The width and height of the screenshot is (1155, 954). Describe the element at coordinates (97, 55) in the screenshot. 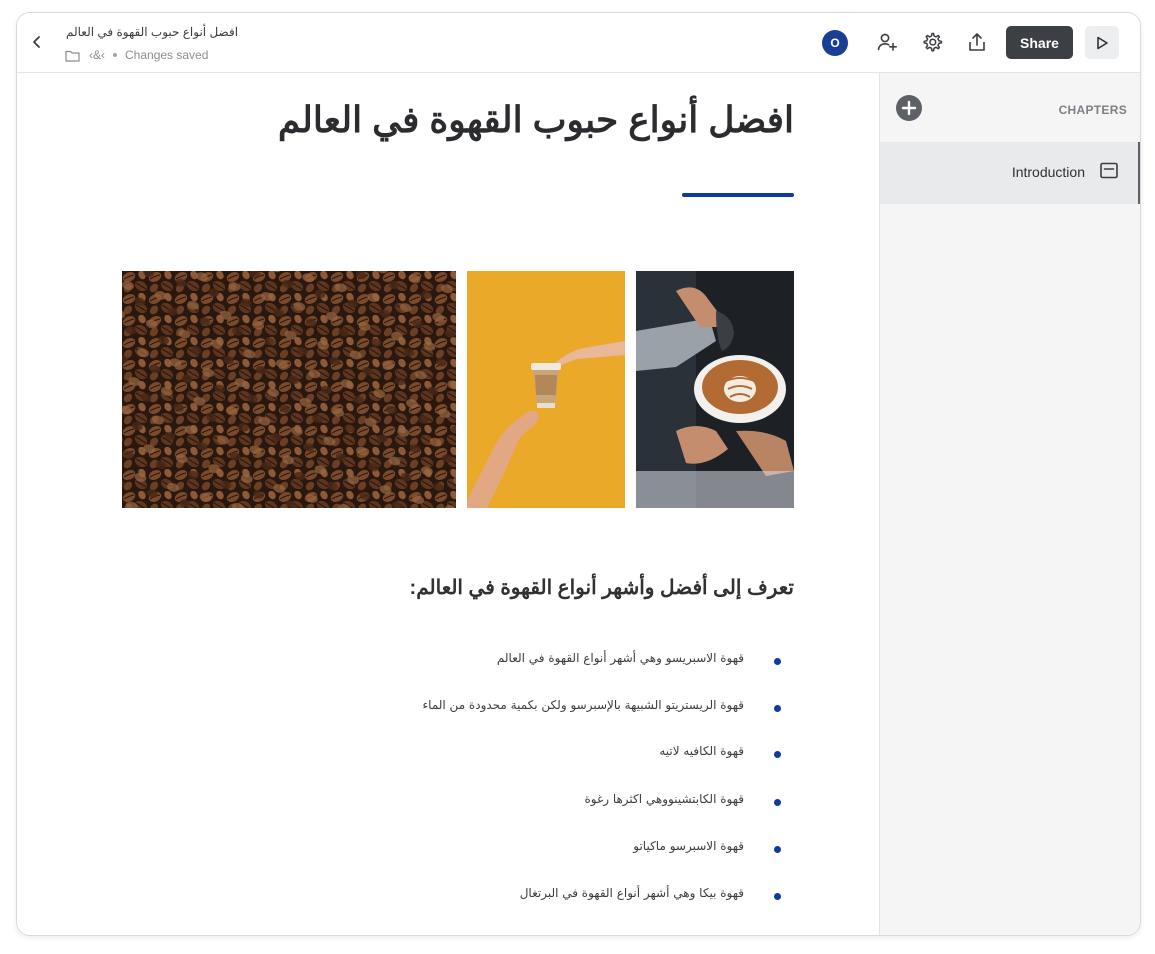

I see `breadcrumb: ‹&‹` at that location.